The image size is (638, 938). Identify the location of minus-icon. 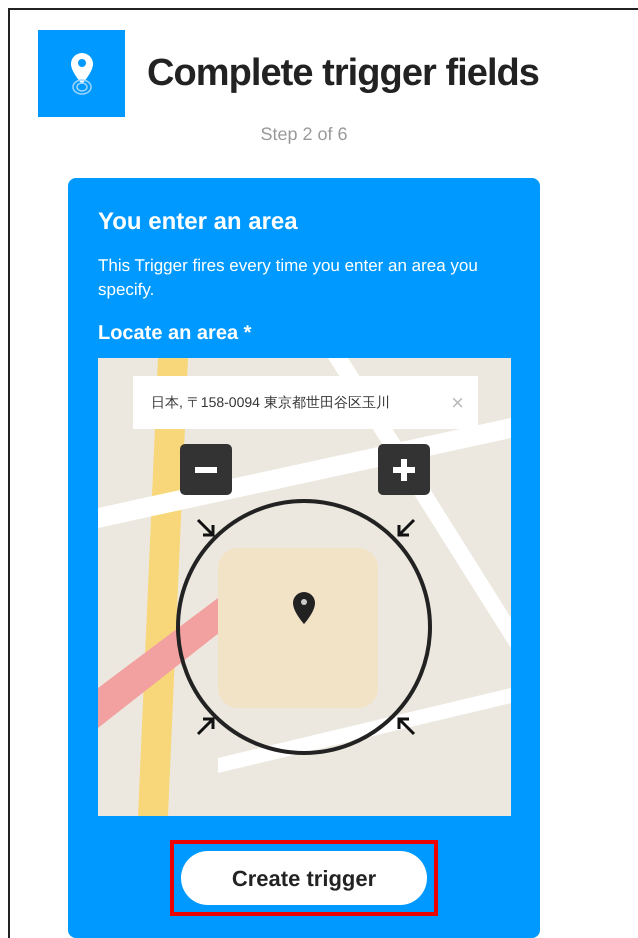
(206, 469).